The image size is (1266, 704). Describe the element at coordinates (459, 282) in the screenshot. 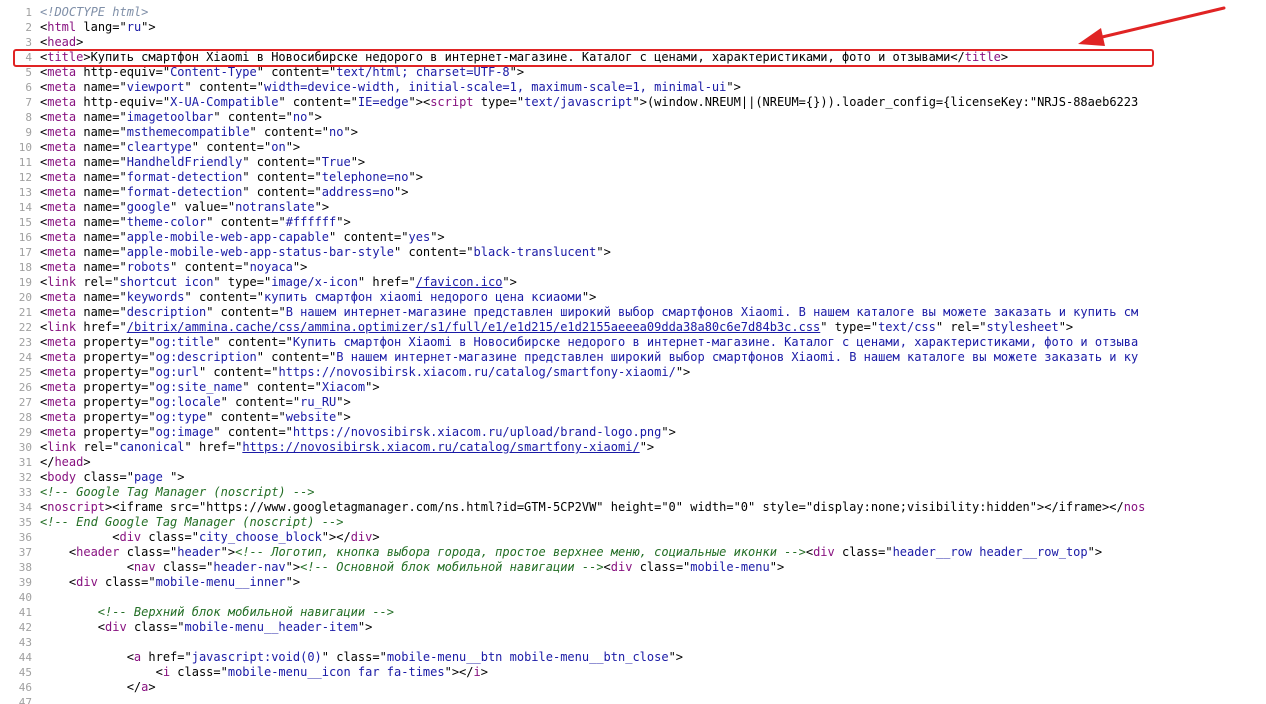

I see `code-token: /favicon.ico` at that location.